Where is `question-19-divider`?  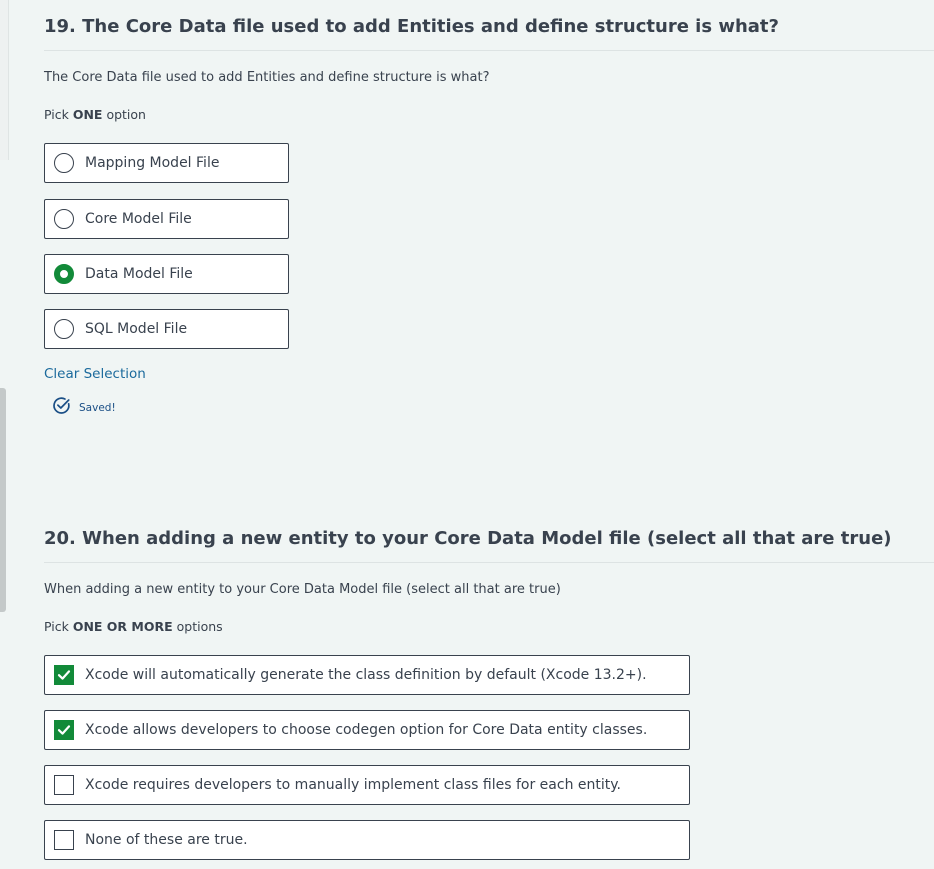 question-19-divider is located at coordinates (489, 50).